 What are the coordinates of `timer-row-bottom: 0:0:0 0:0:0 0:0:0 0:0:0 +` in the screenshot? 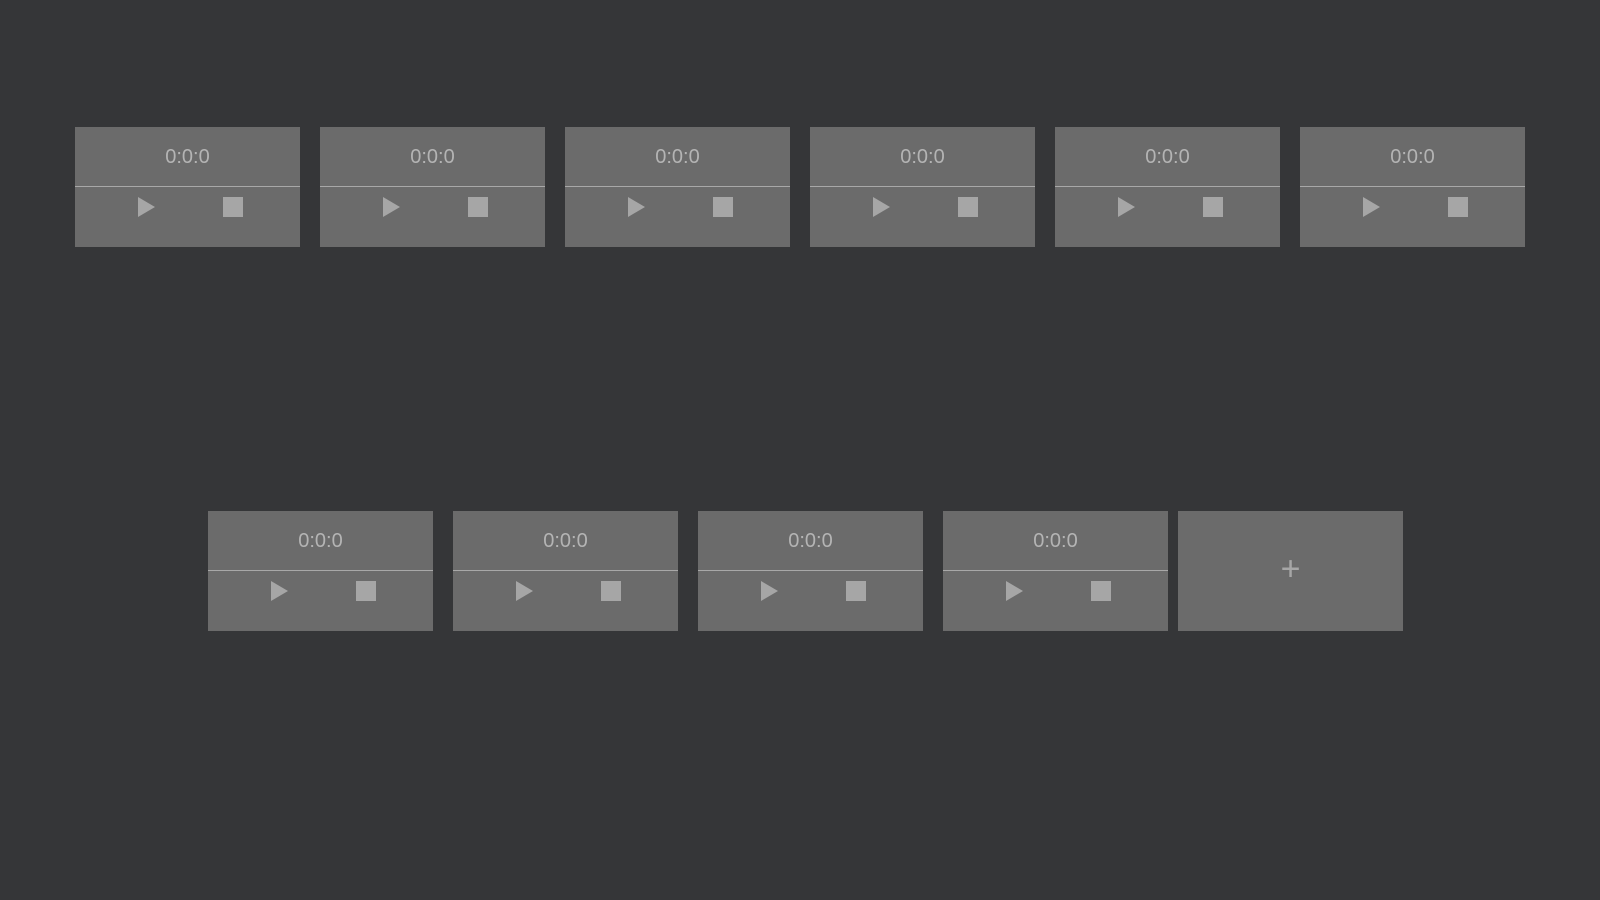 It's located at (800, 571).